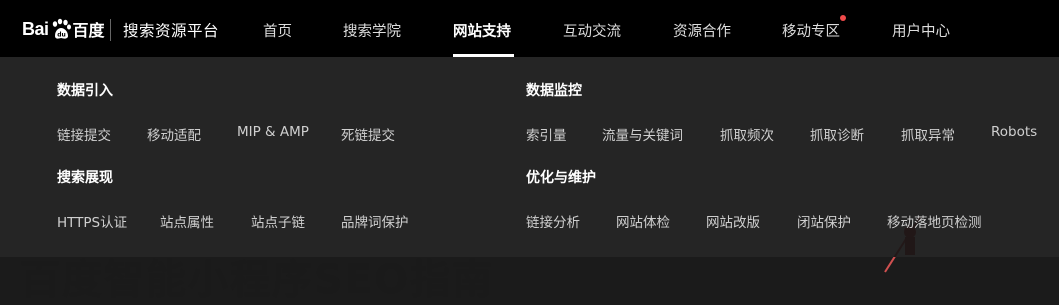  I want to click on link-mobile-adapt: 移动适配, so click(174, 134).